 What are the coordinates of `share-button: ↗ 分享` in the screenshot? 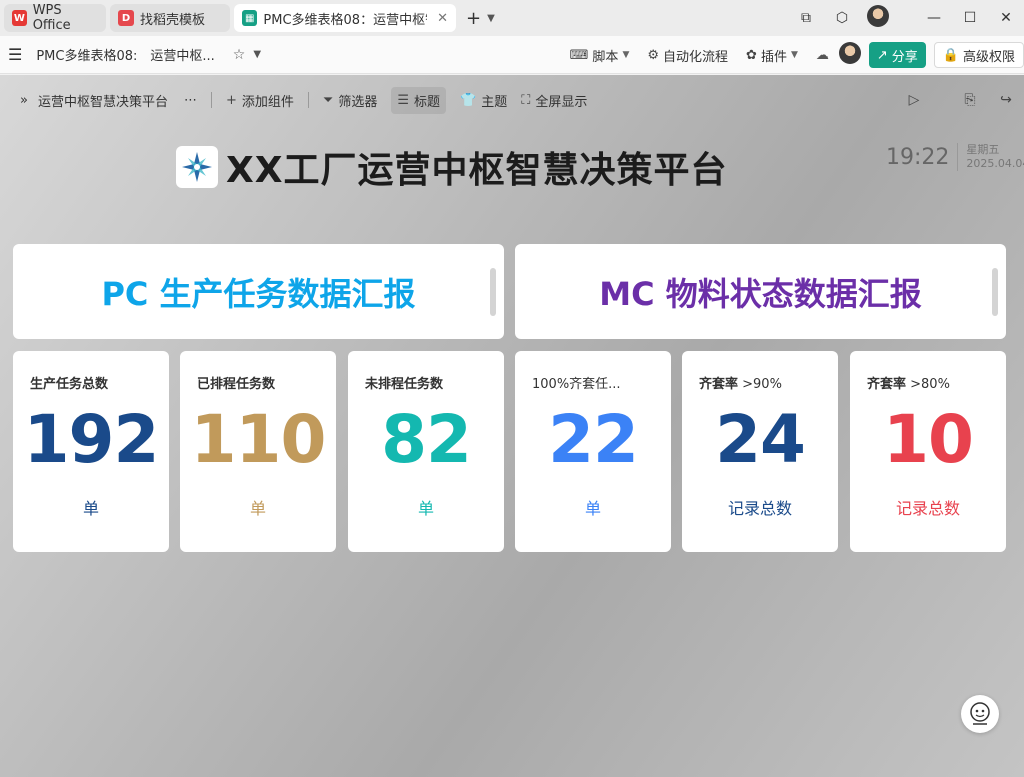 It's located at (897, 55).